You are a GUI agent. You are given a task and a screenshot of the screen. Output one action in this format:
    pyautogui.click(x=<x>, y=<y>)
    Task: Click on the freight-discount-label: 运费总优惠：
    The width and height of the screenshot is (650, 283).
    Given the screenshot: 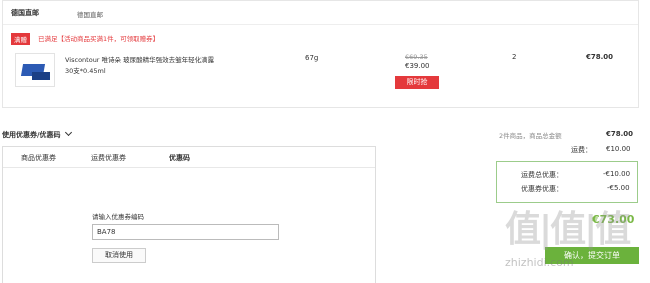 What is the action you would take?
    pyautogui.click(x=542, y=175)
    